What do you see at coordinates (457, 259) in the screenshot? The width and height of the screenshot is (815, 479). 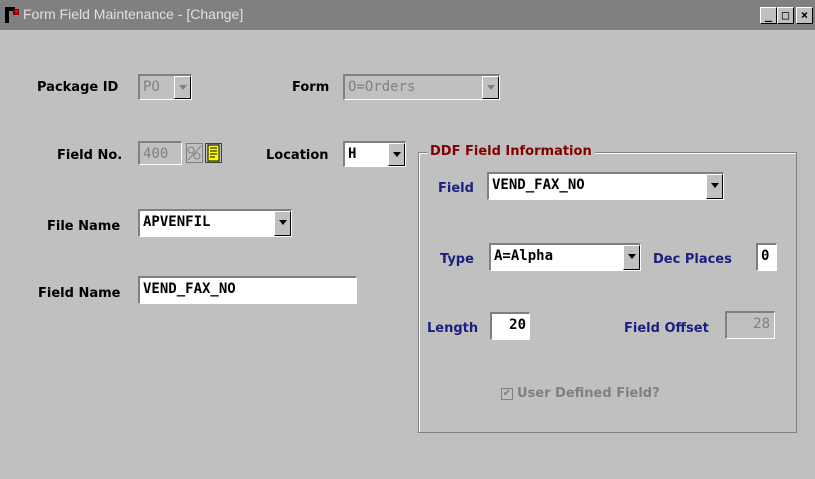 I see `type-label: Type` at bounding box center [457, 259].